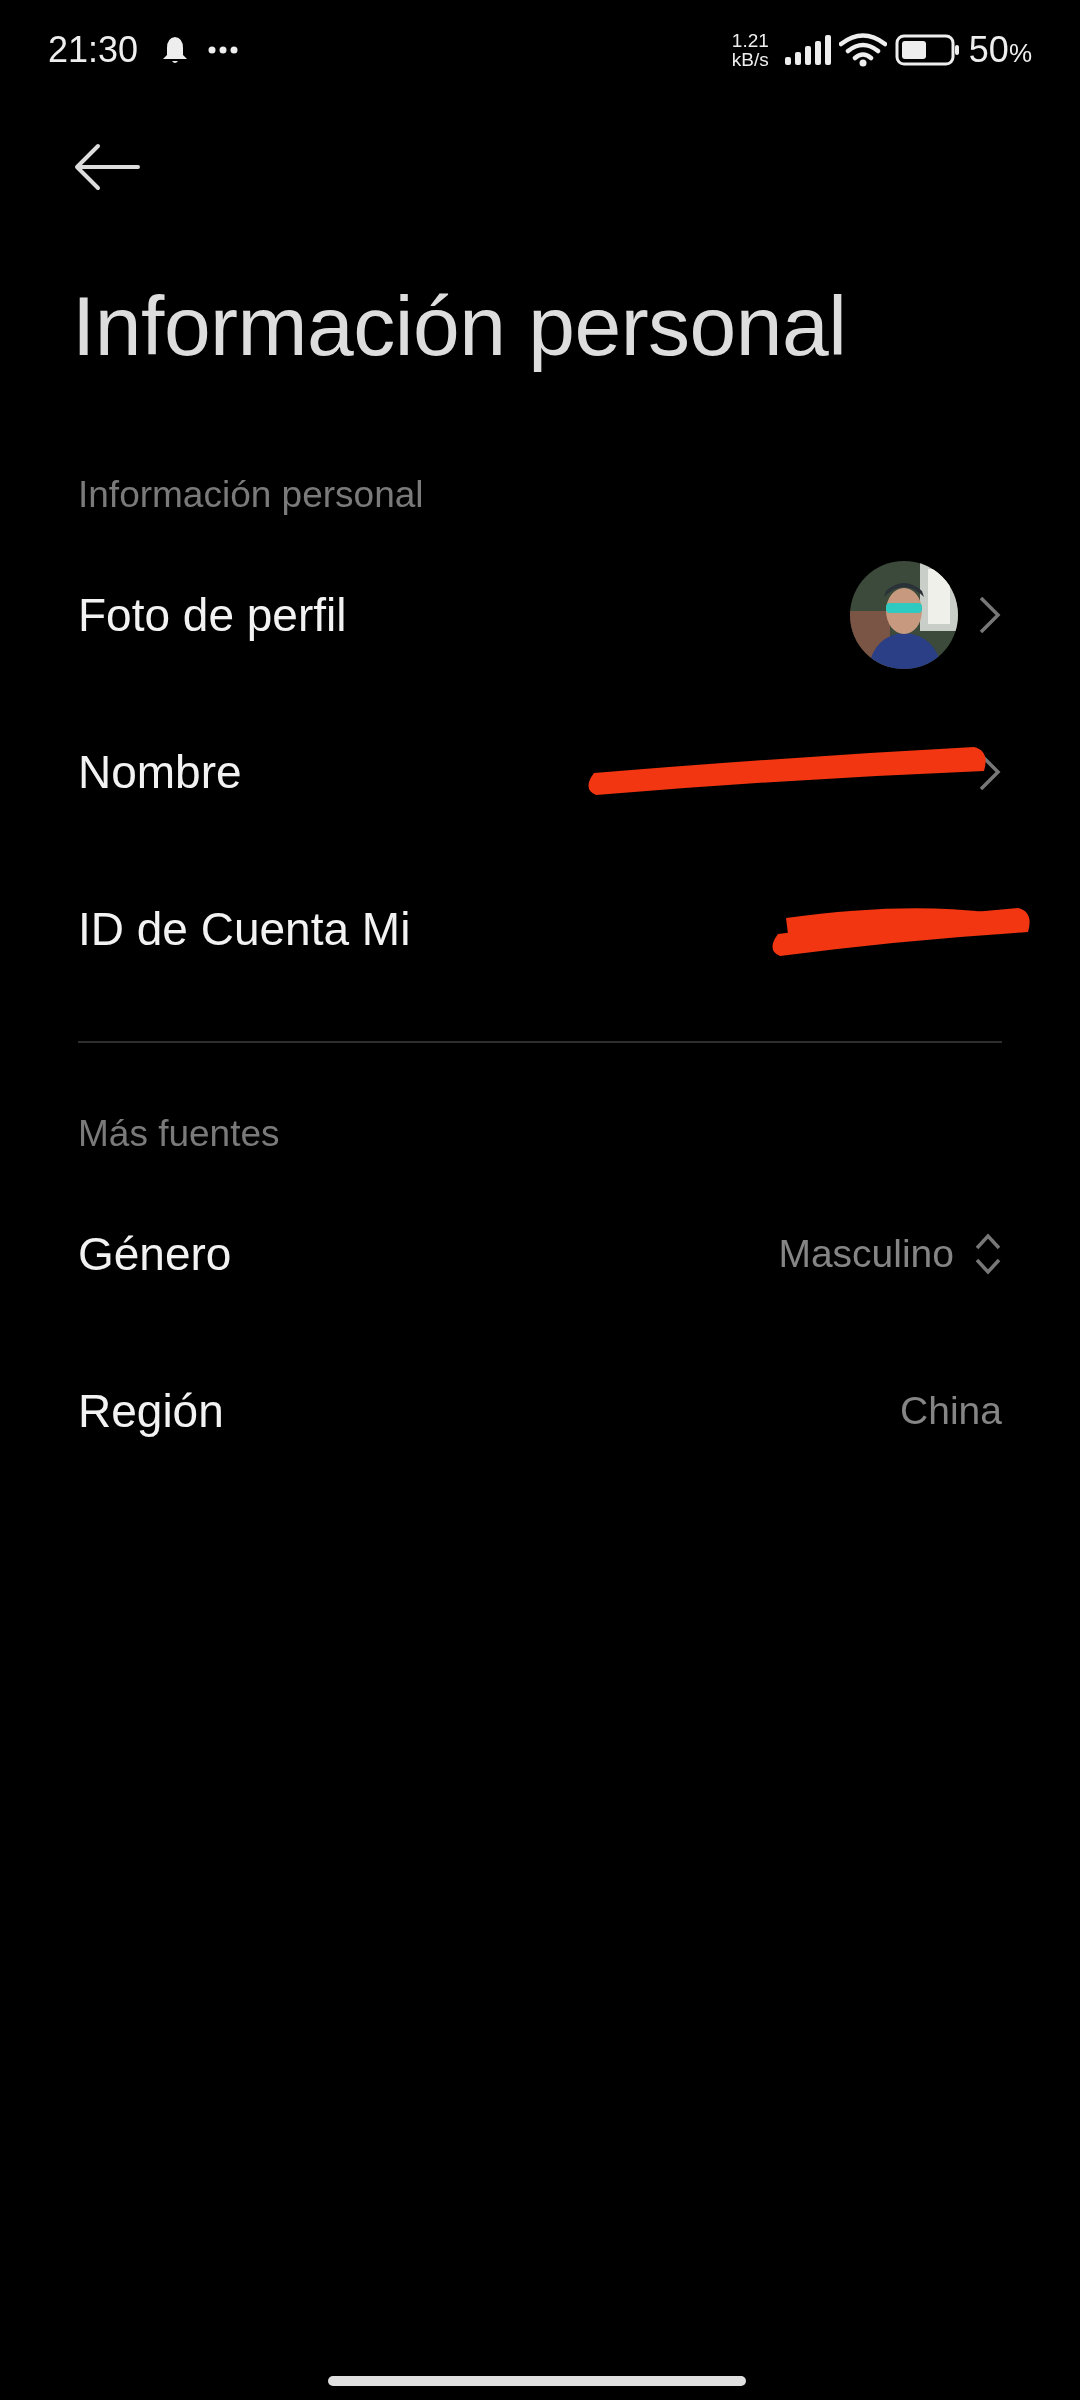 This screenshot has width=1080, height=2400. What do you see at coordinates (223, 50) in the screenshot?
I see `more-icon` at bounding box center [223, 50].